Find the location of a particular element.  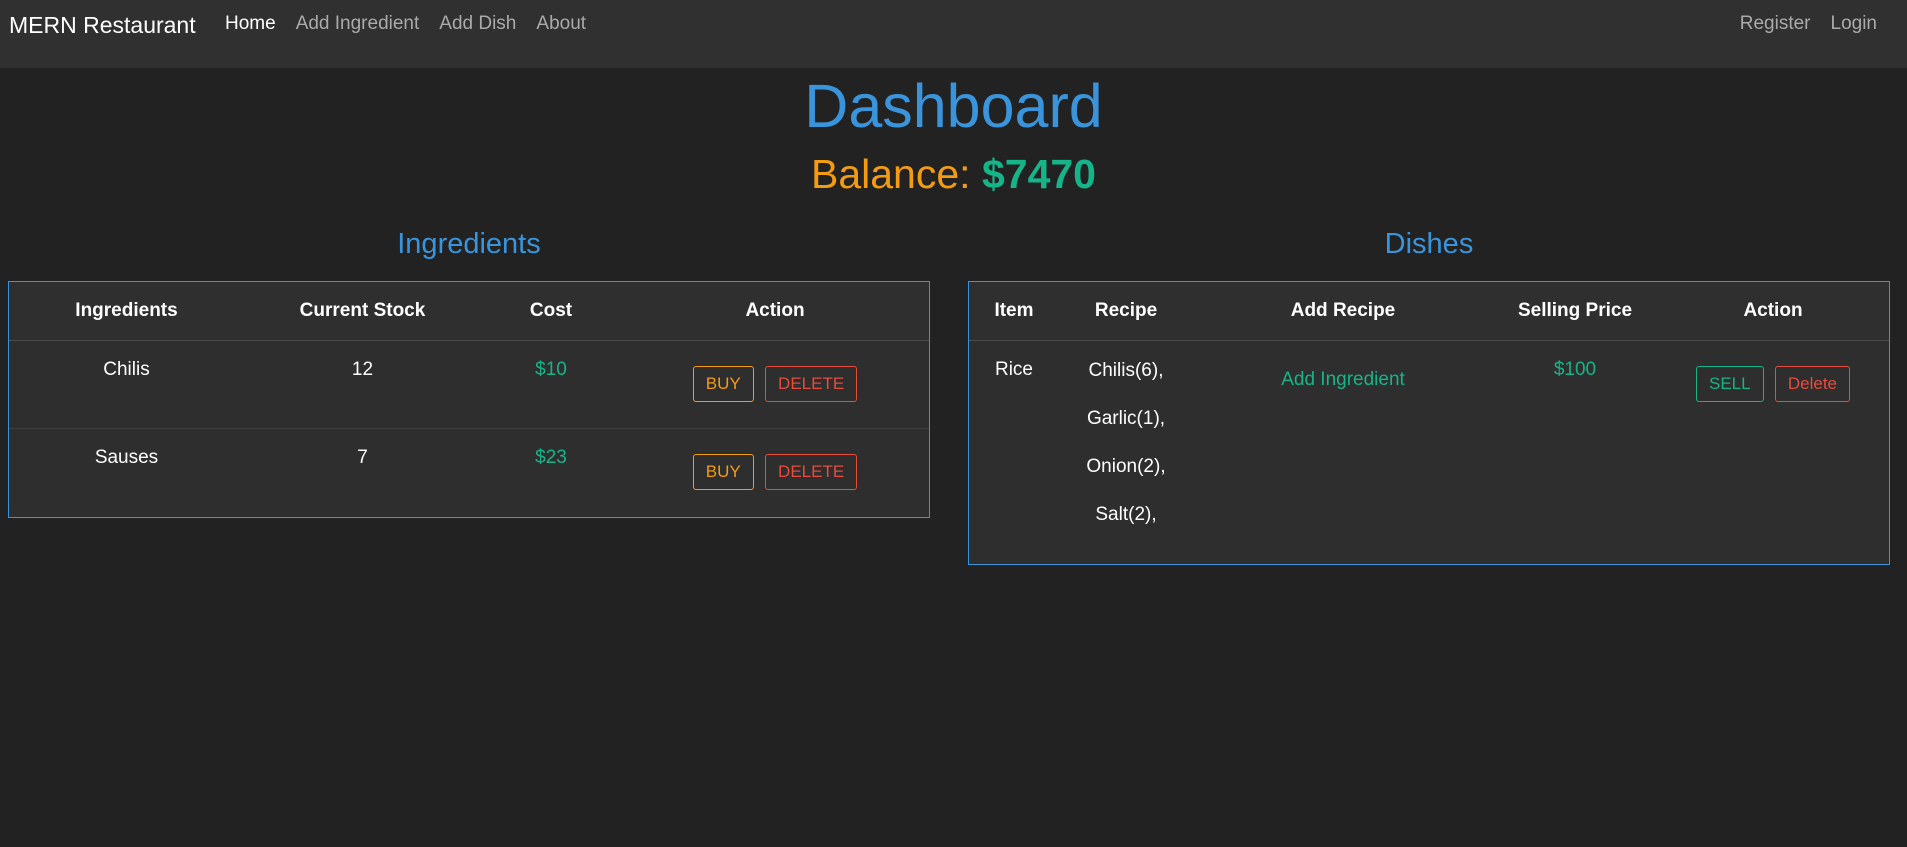

dish-recipe: Chilis(6), Garlic(1), Onion(2), Salt(2), is located at coordinates (1126, 445).